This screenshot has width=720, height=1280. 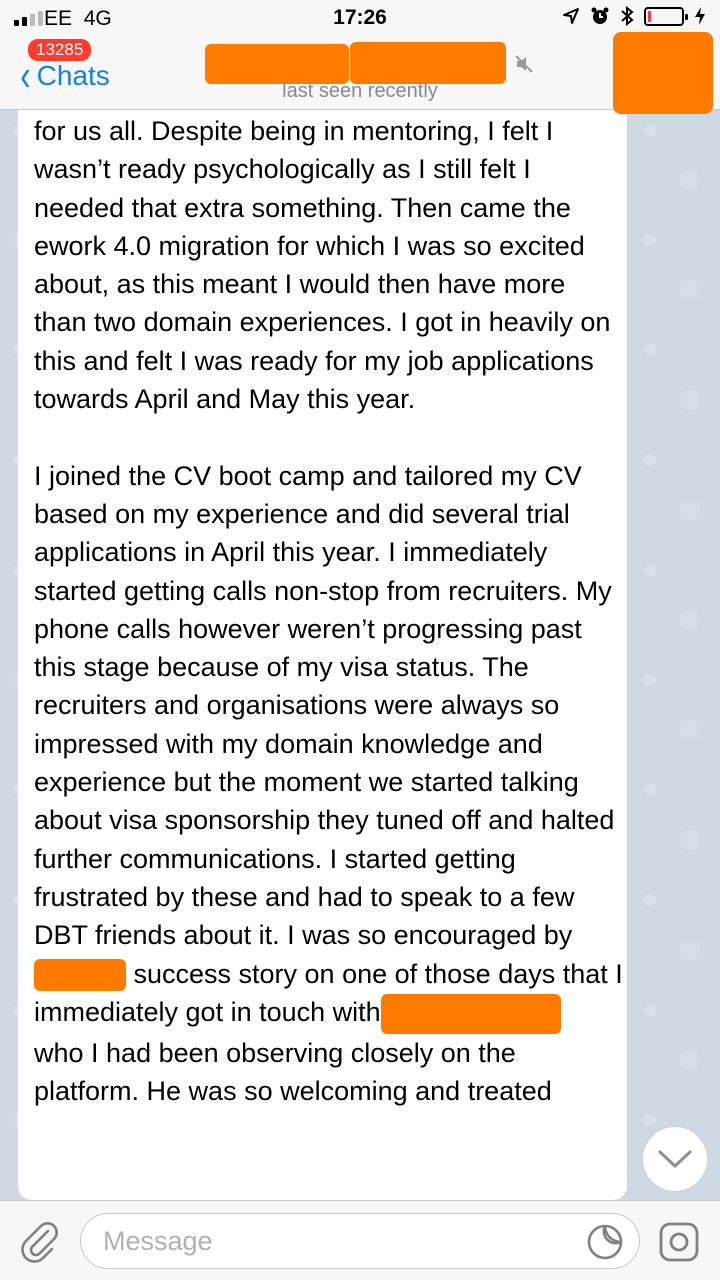 What do you see at coordinates (666, 16) in the screenshot?
I see `battery-icon` at bounding box center [666, 16].